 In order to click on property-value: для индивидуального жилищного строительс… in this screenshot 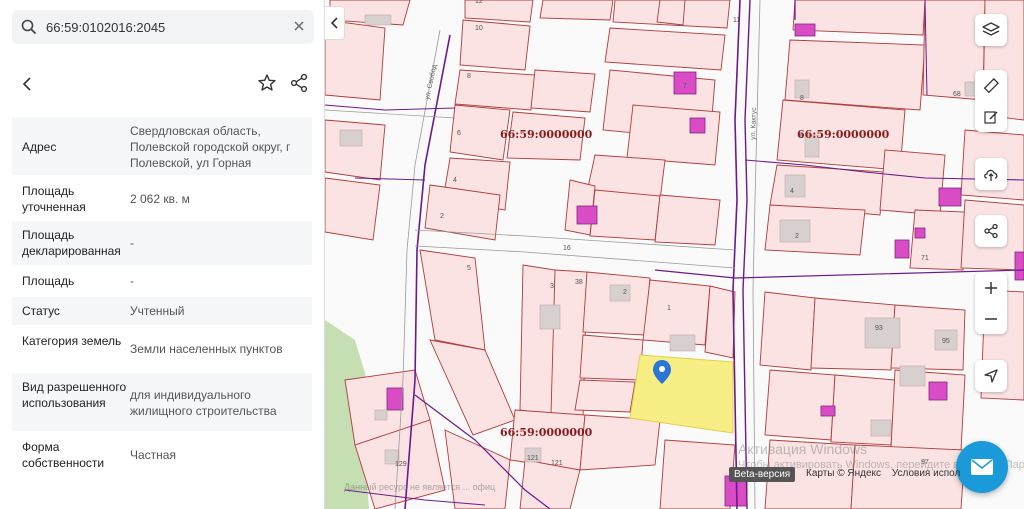, I will do `click(203, 403)`.